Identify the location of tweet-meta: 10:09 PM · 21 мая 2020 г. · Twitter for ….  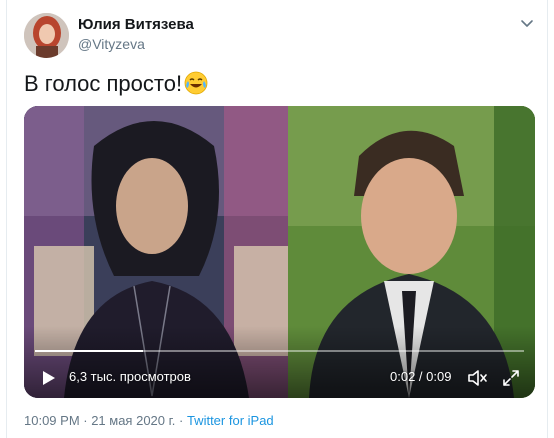
(149, 420).